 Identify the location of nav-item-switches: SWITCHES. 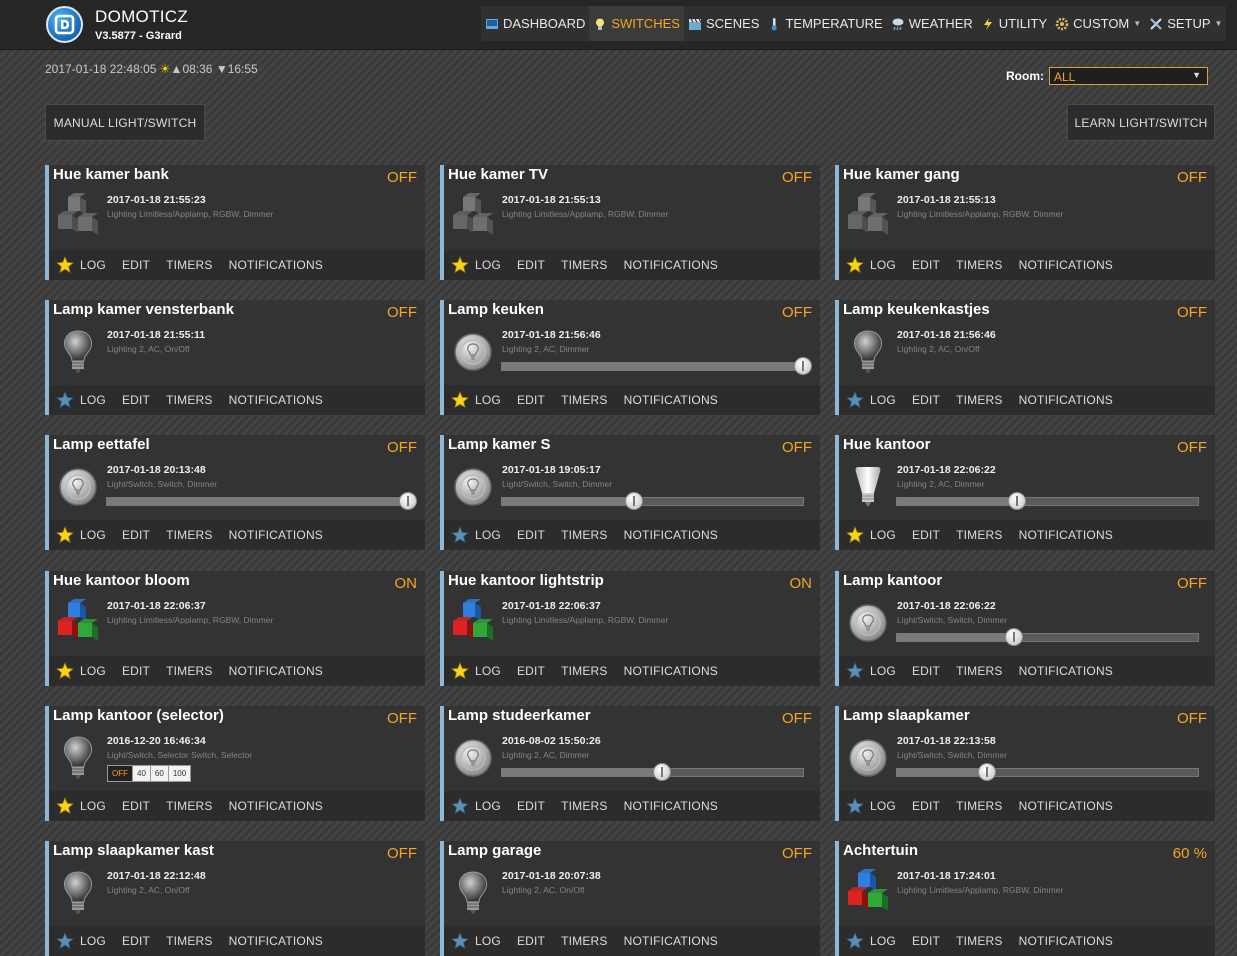
(636, 23).